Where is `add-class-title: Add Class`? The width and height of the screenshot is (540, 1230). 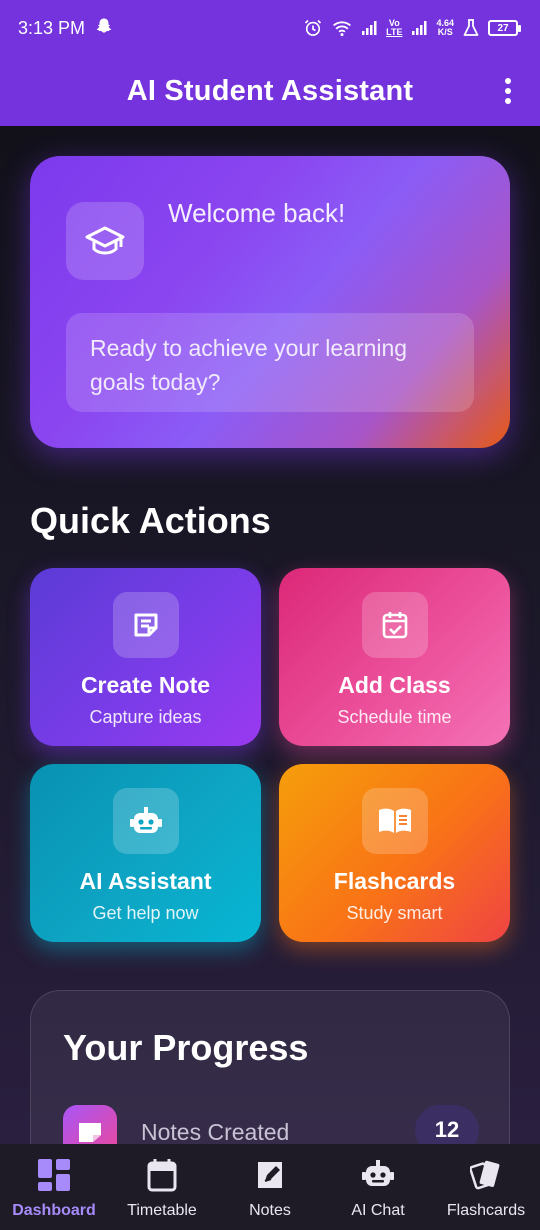
add-class-title: Add Class is located at coordinates (394, 685).